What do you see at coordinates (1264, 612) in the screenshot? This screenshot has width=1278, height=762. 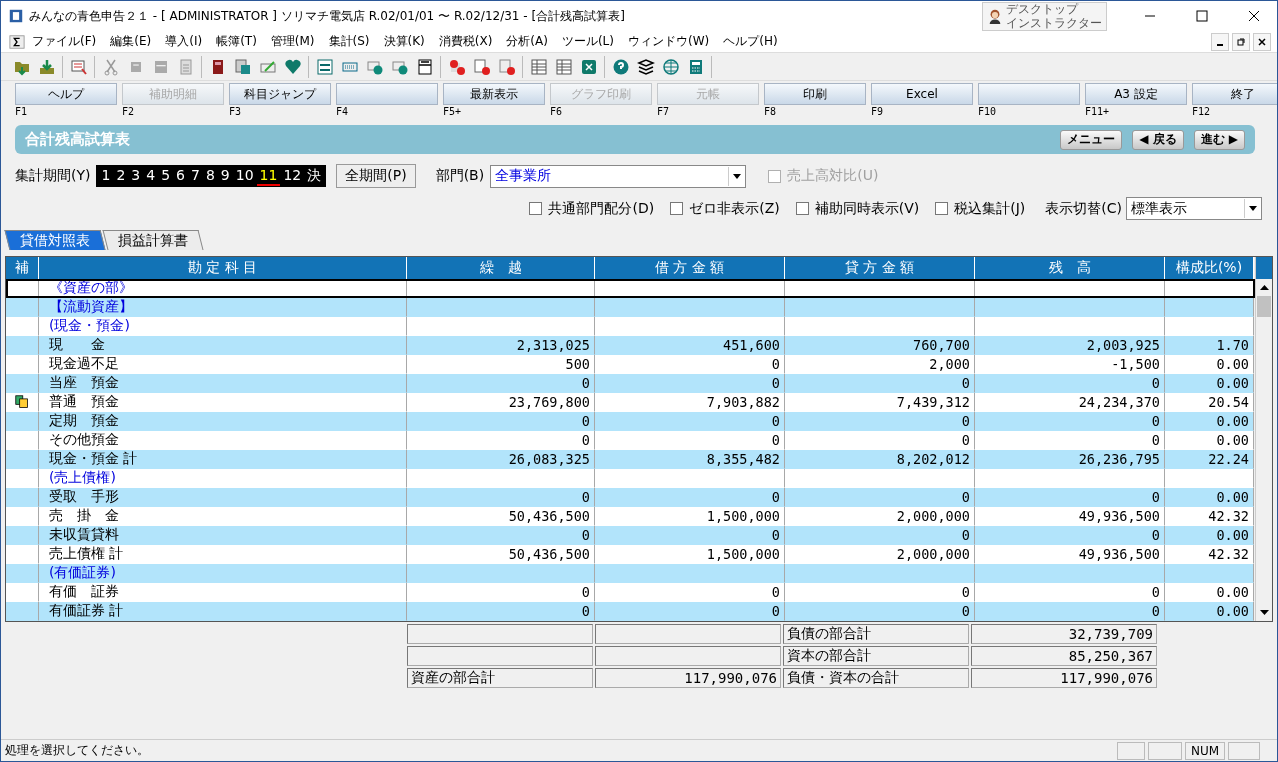 I see `scroll-down-icon` at bounding box center [1264, 612].